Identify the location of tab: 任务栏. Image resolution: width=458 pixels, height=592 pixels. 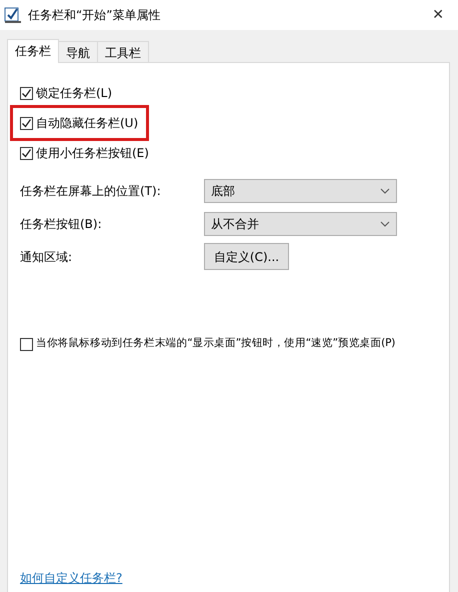
(33, 51).